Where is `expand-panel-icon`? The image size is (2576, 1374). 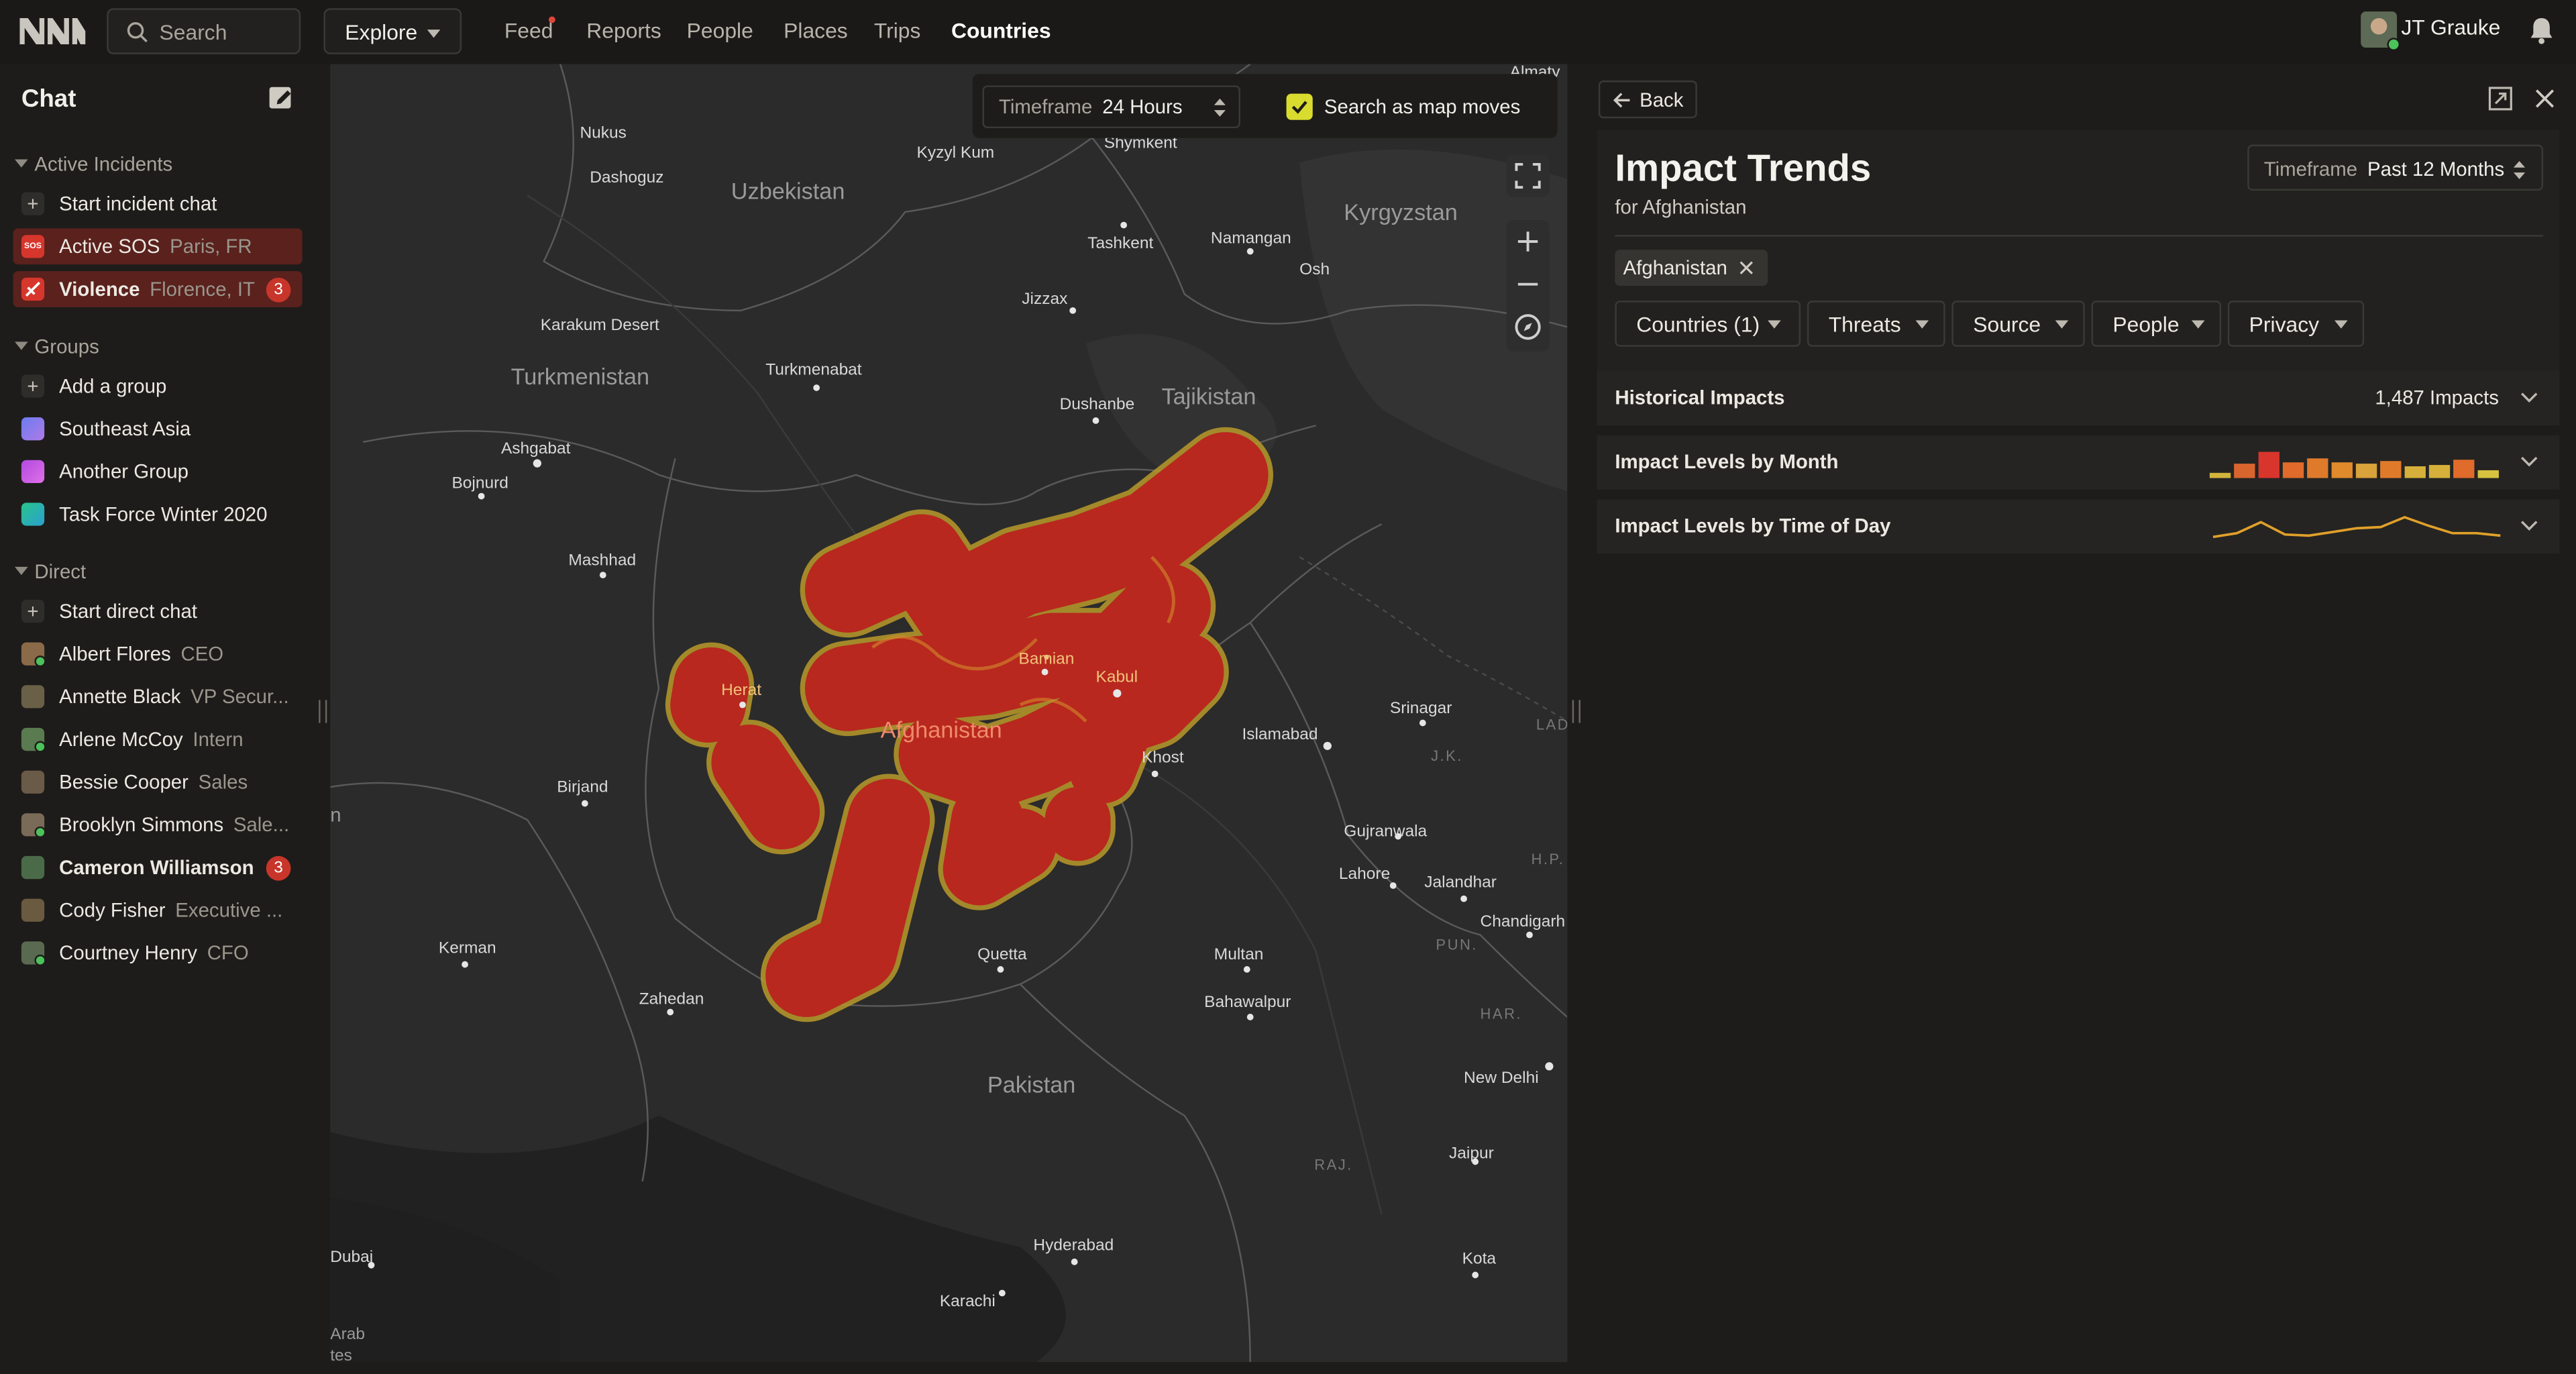
expand-panel-icon is located at coordinates (2500, 98).